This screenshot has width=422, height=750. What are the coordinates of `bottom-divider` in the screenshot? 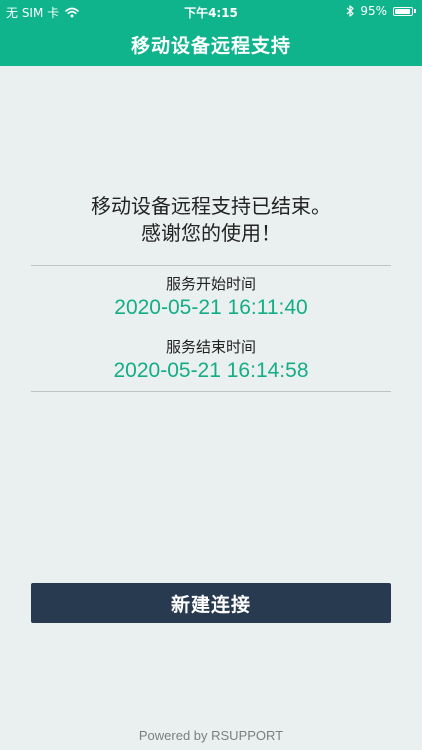 It's located at (211, 391).